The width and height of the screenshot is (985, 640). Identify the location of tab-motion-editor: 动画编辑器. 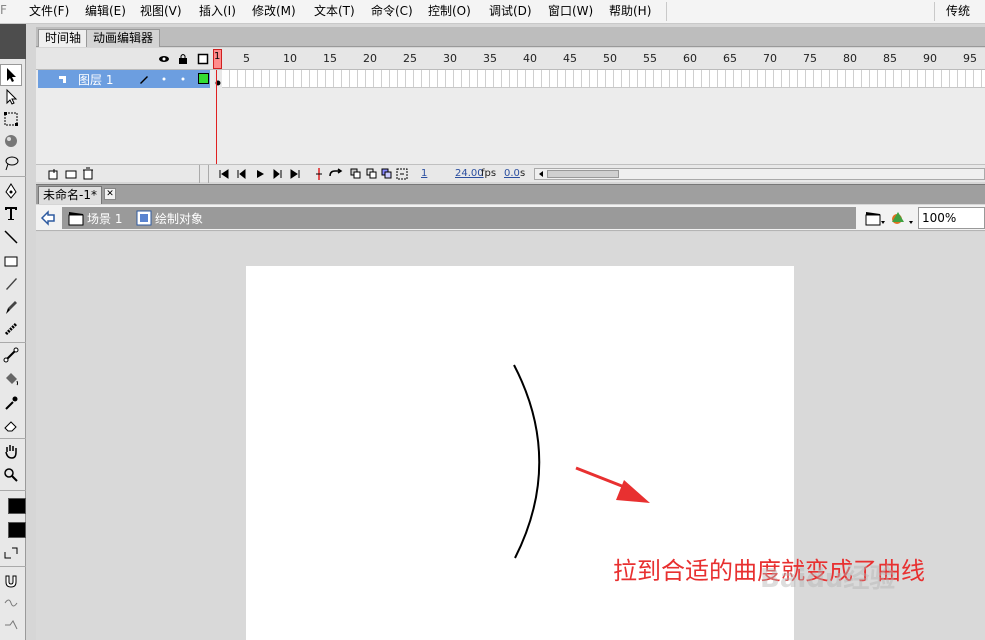
(123, 38).